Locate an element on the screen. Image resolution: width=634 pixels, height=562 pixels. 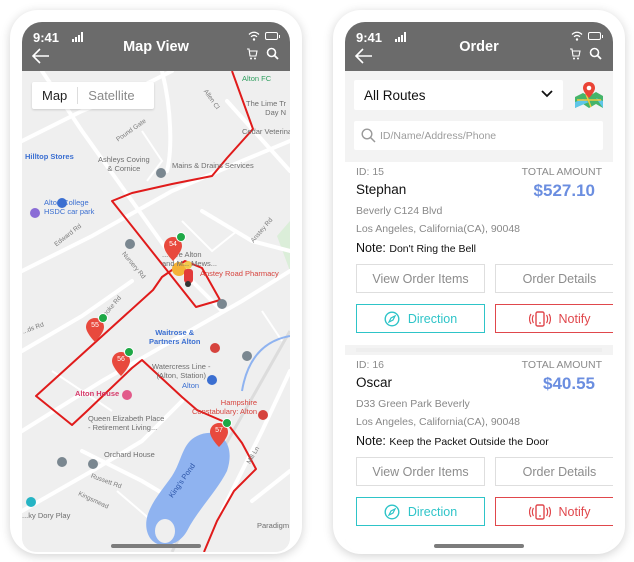
order-search is located at coordinates (478, 135).